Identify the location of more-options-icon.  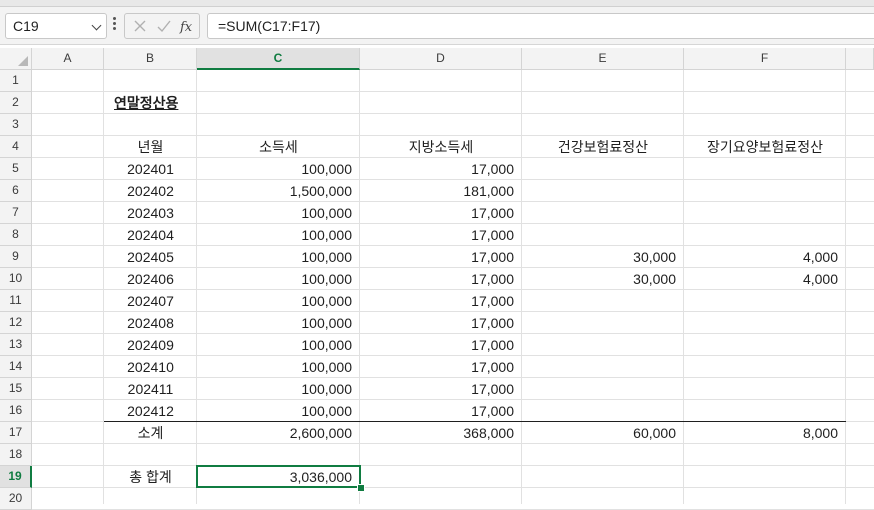
(115, 25).